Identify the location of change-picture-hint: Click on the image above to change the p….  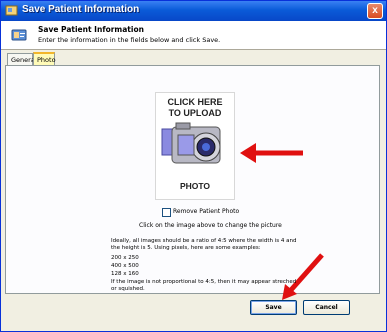
(210, 225).